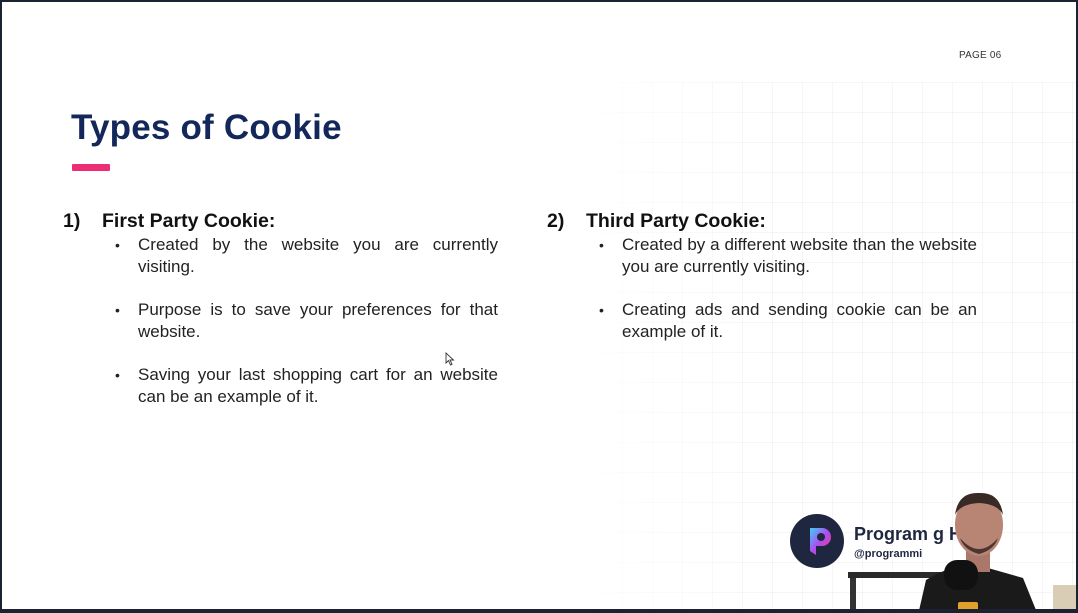 Image resolution: width=1078 pixels, height=613 pixels. Describe the element at coordinates (450, 359) in the screenshot. I see `mouse-cursor-icon` at that location.